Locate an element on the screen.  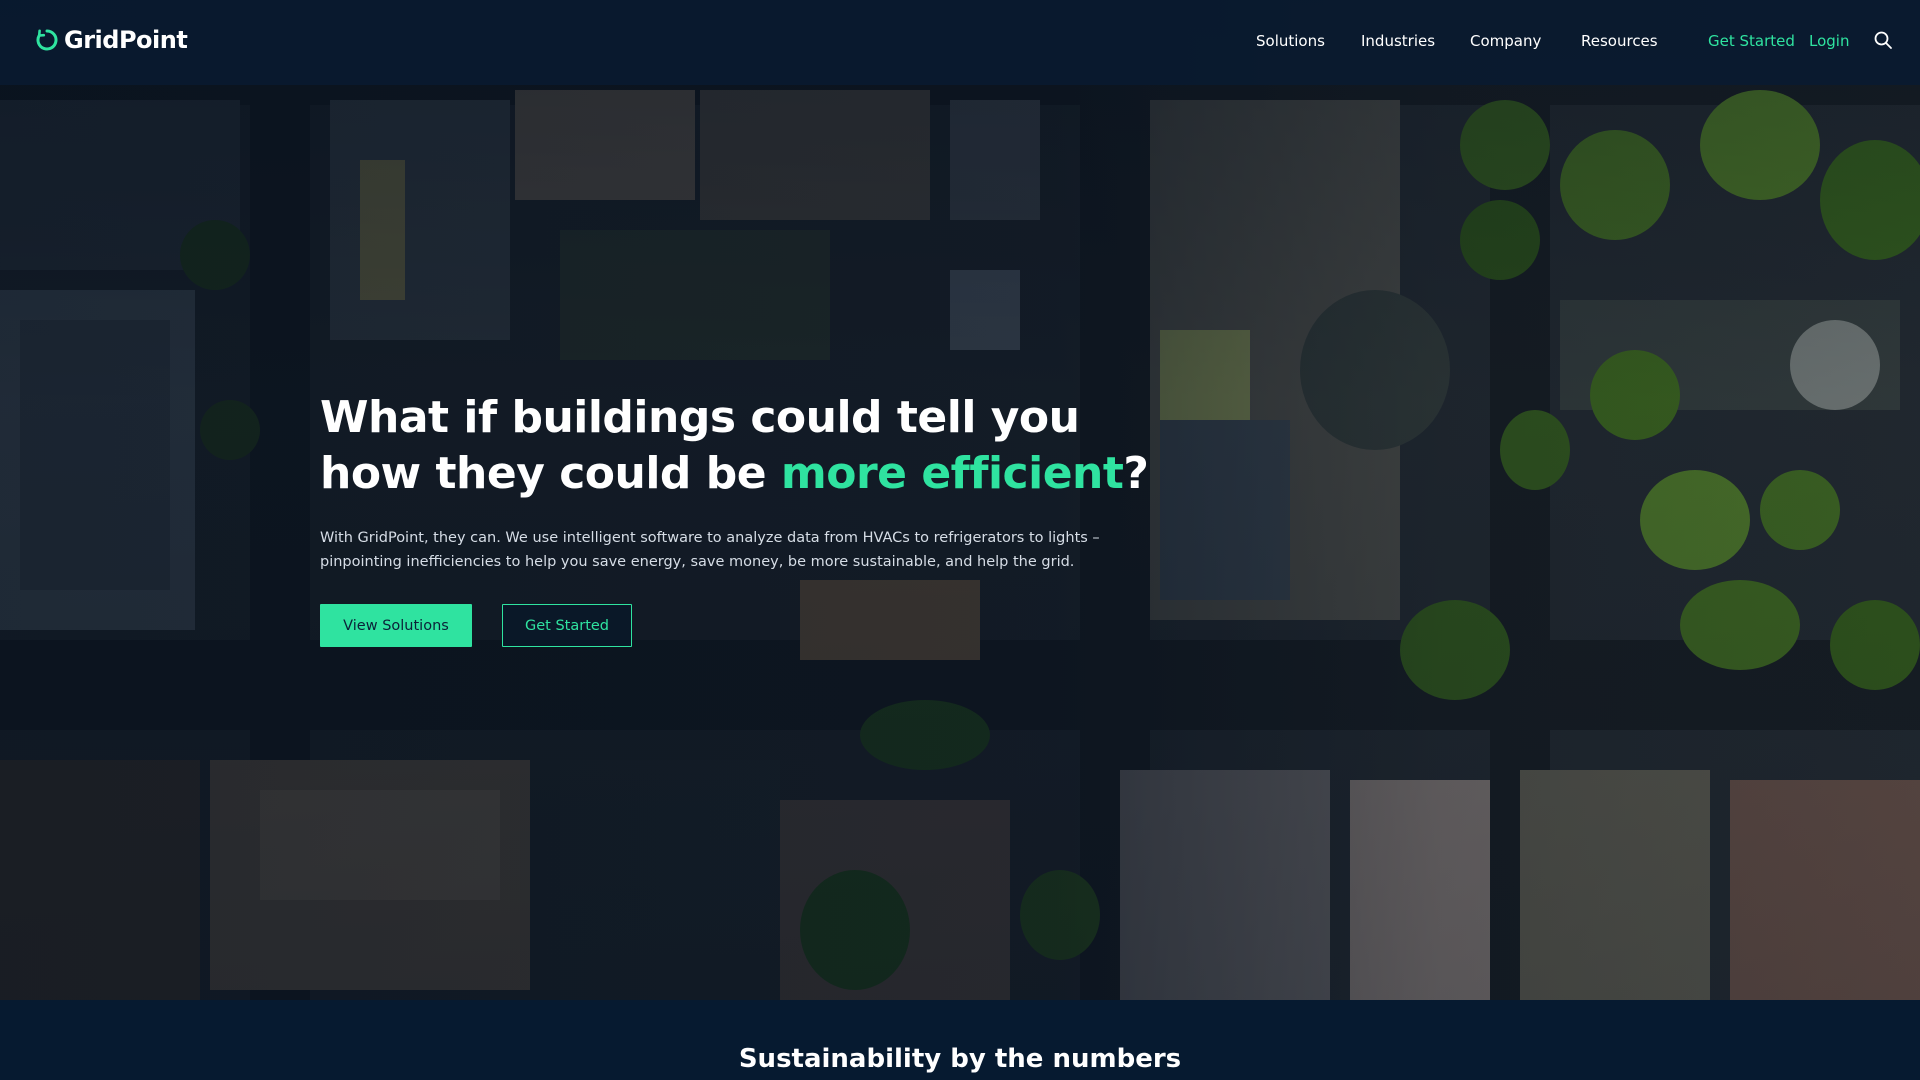
hero-buttons: View Solutions Get Started is located at coordinates (750, 625).